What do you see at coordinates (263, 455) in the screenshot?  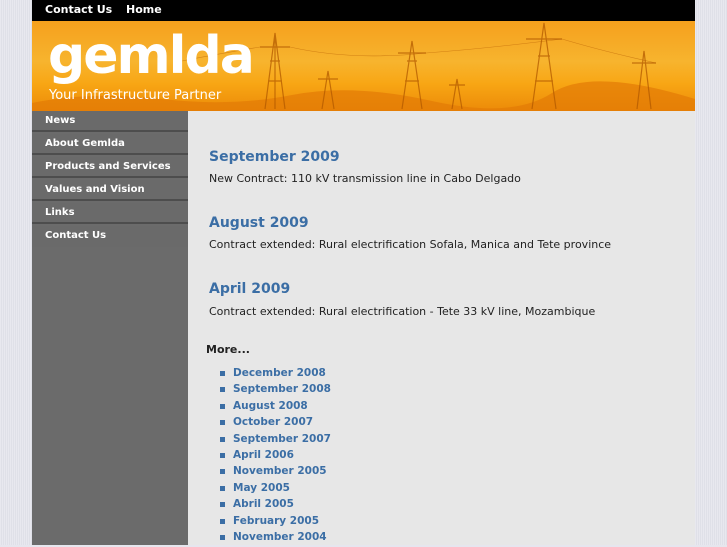 I see `archive-link: April 2006` at bounding box center [263, 455].